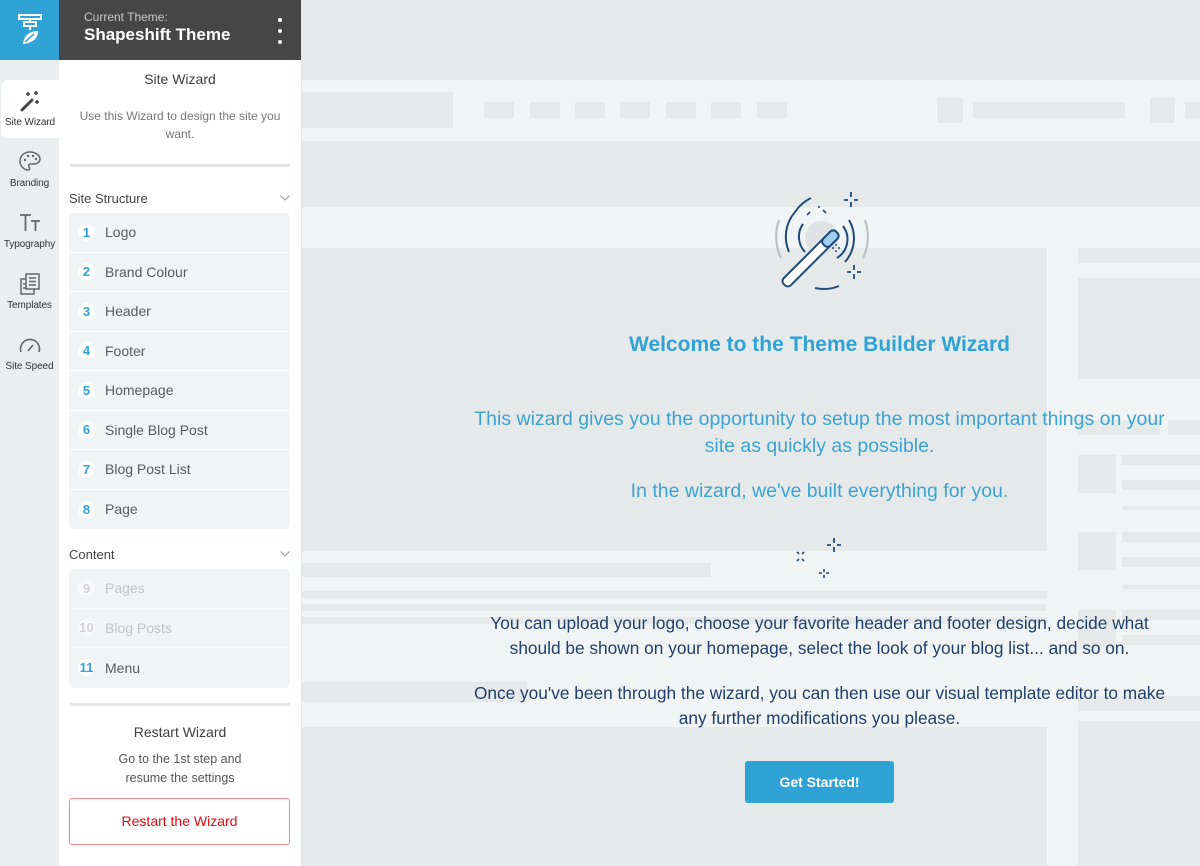  What do you see at coordinates (146, 271) in the screenshot?
I see `step-label: Brand Colour` at bounding box center [146, 271].